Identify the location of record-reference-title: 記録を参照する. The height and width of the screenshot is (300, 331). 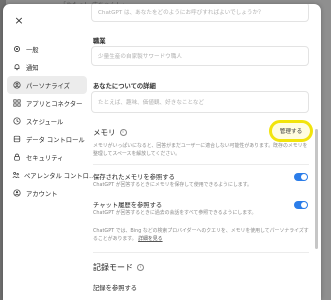
(115, 288).